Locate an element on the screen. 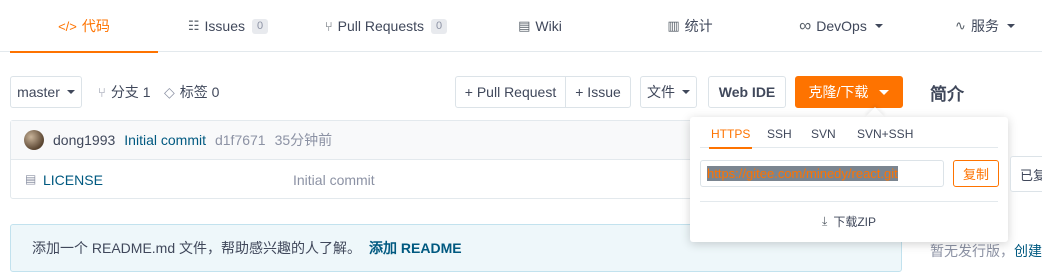 This screenshot has width=1042, height=278. tags-link: ◇ 标签 0 is located at coordinates (191, 92).